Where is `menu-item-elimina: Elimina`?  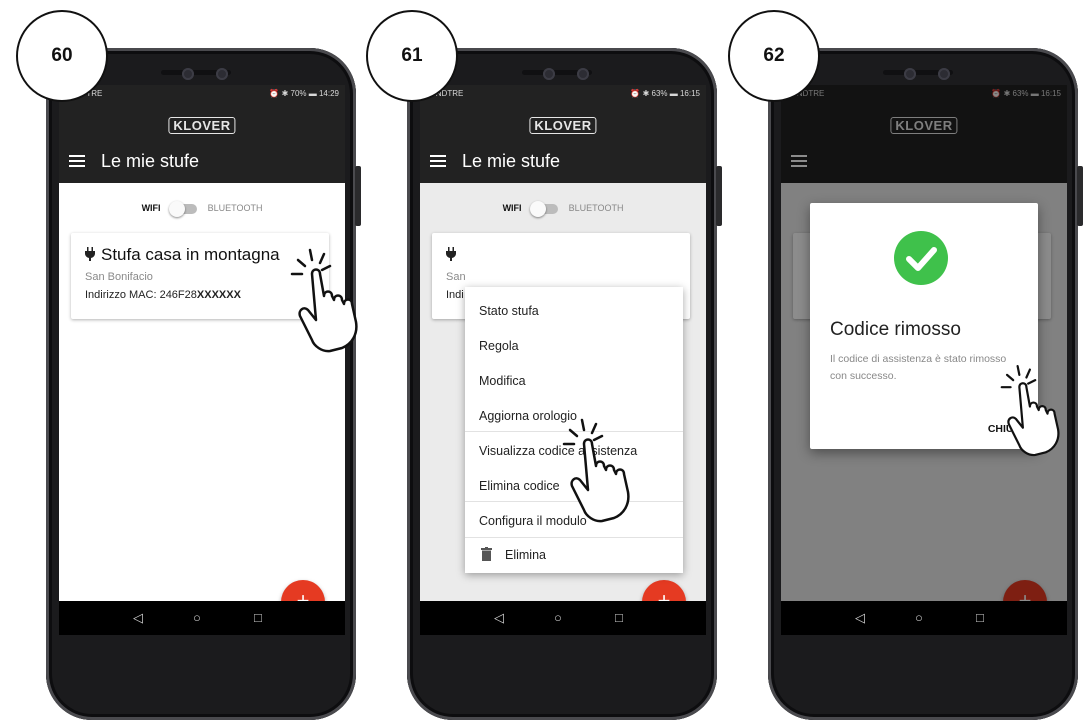
menu-item-elimina: Elimina is located at coordinates (525, 555).